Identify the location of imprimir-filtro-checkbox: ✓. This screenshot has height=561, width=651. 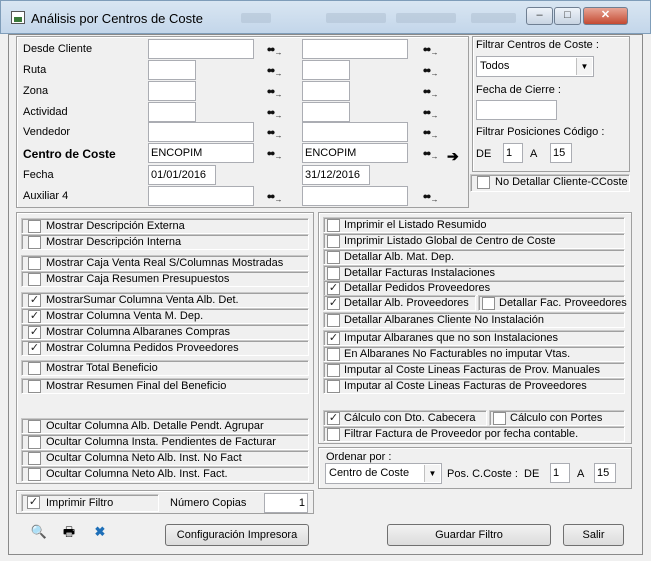
(33, 502).